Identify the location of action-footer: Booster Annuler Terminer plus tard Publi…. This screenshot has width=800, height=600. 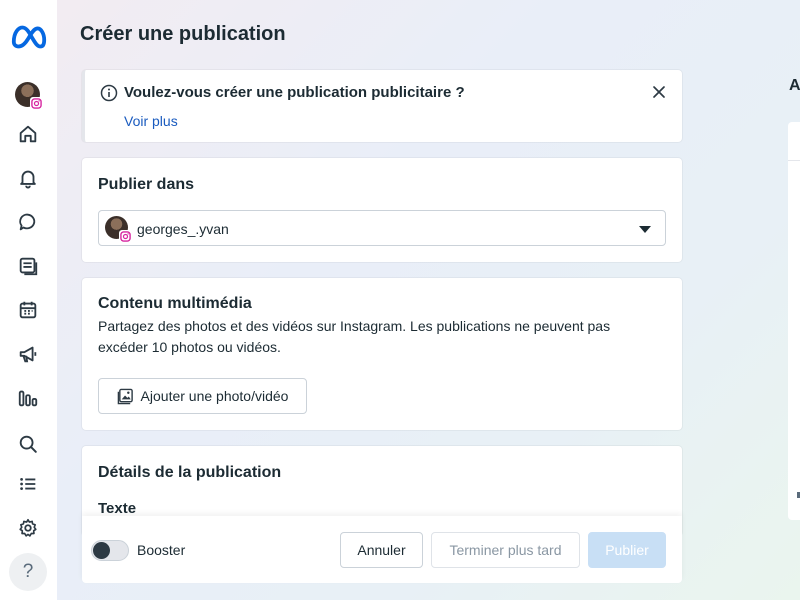
(382, 549).